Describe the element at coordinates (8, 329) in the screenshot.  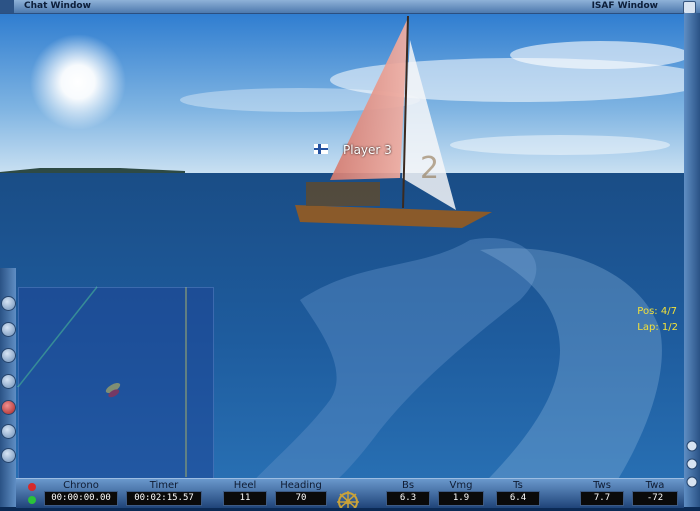
I see `zoom-out-icon` at that location.